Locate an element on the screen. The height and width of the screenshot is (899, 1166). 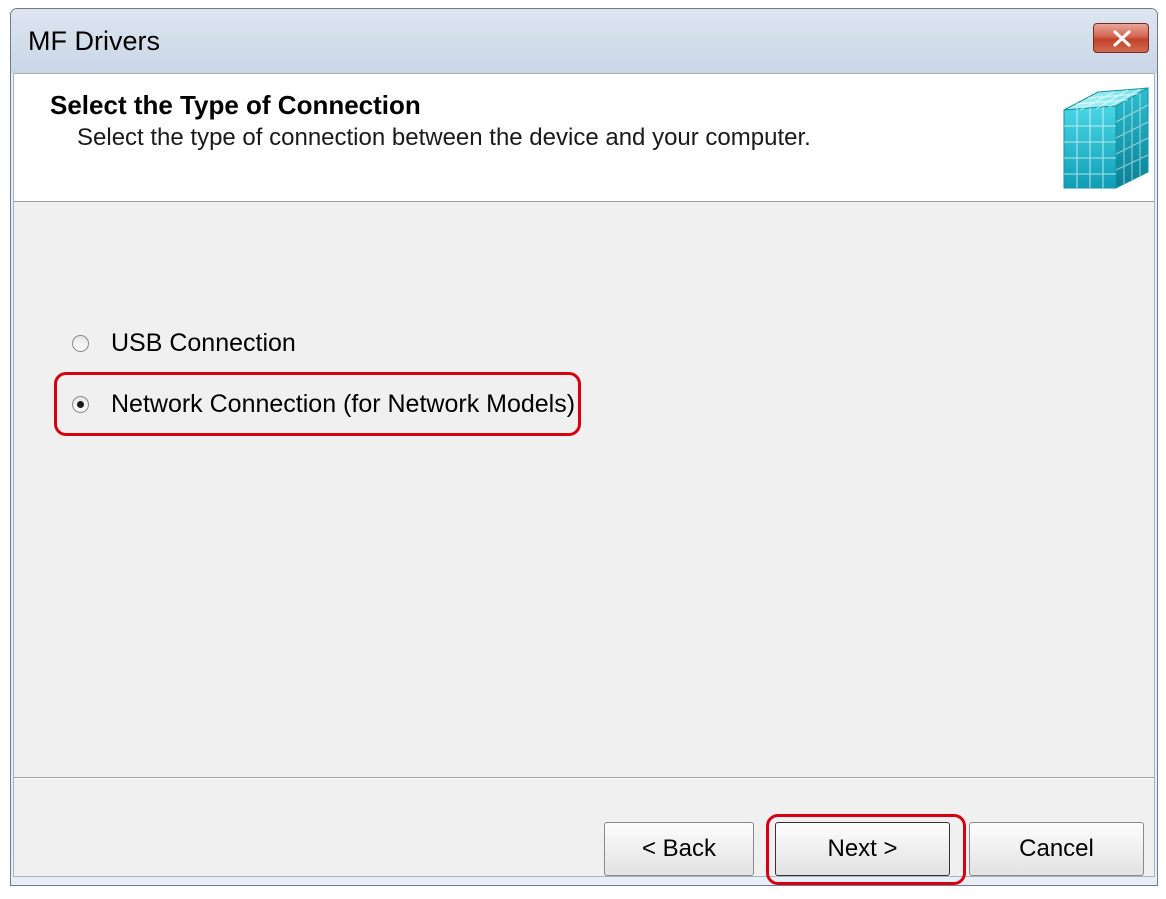
usb-radio is located at coordinates (80, 343).